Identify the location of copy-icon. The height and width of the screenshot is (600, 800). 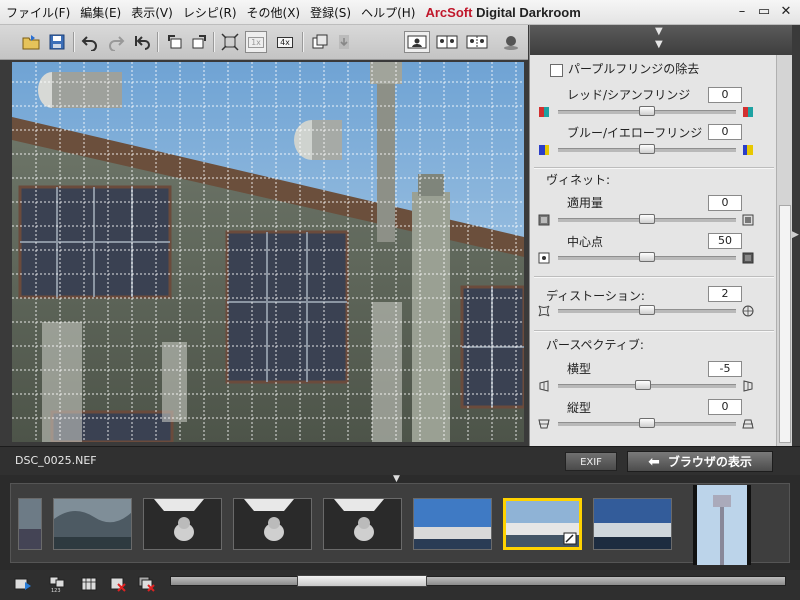
(320, 42).